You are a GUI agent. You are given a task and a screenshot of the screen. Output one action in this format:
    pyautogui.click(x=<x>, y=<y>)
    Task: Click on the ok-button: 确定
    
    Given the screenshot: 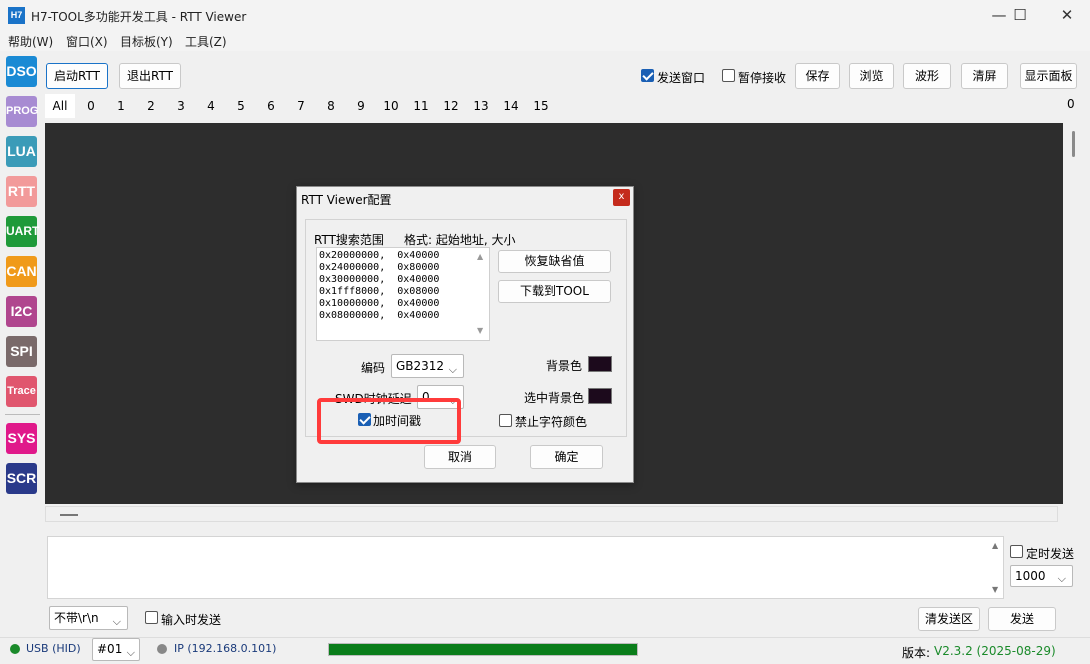 What is the action you would take?
    pyautogui.click(x=566, y=457)
    